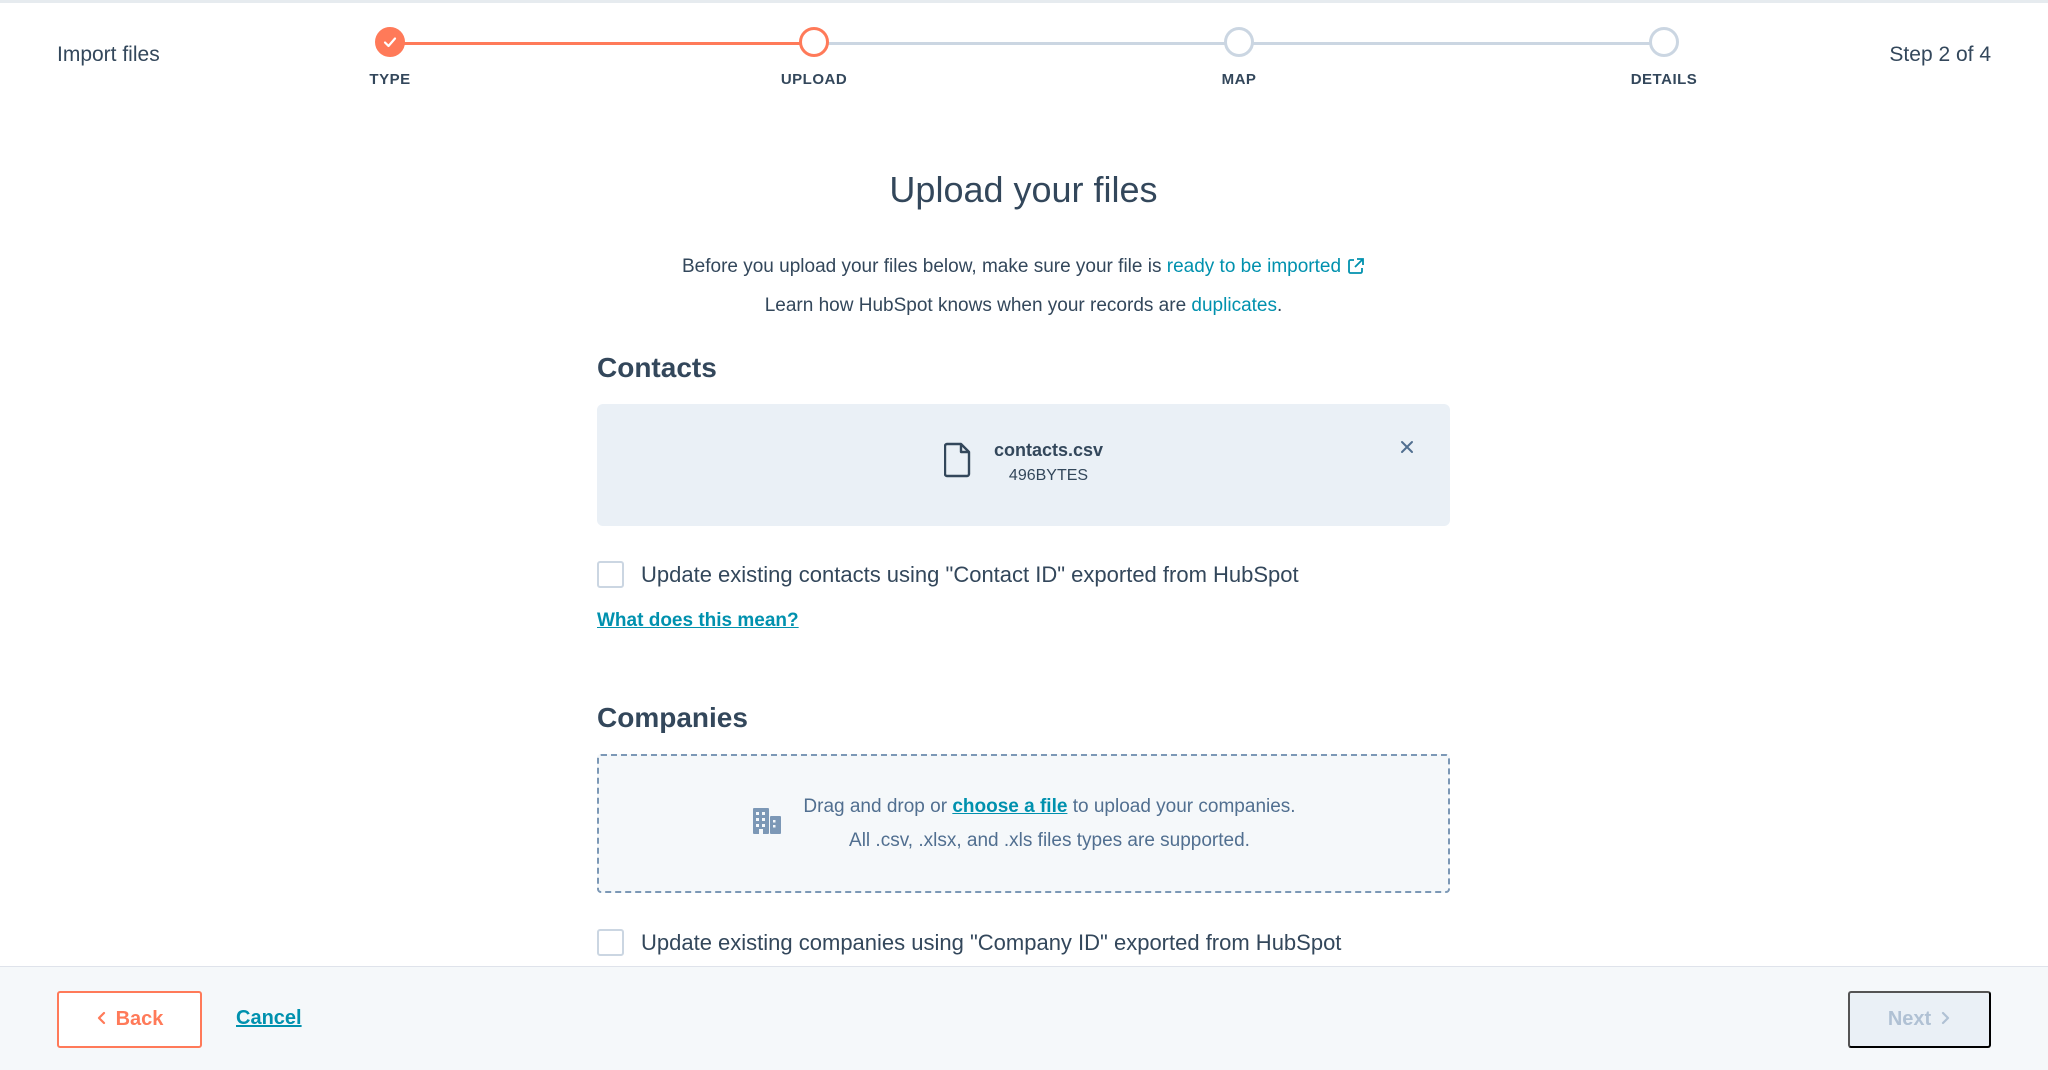 Image resolution: width=2048 pixels, height=1070 pixels. Describe the element at coordinates (1181, 806) in the screenshot. I see `drop-suffix: to upload your companies.` at that location.